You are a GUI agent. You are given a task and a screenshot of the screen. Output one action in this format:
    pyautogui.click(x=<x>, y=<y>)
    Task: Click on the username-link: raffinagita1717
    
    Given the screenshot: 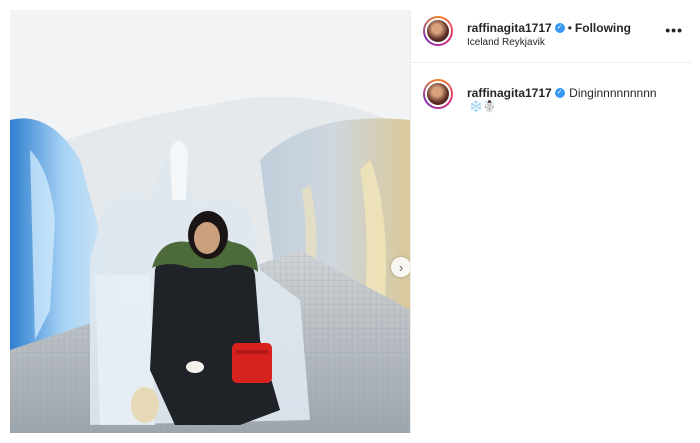 What is the action you would take?
    pyautogui.click(x=509, y=28)
    